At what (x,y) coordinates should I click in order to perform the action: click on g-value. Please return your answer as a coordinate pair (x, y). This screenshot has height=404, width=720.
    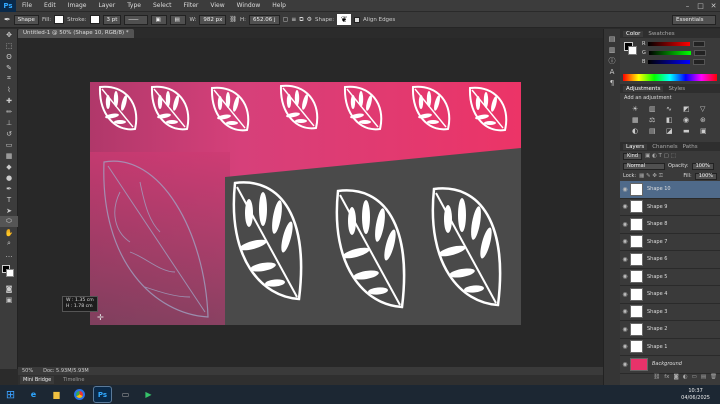
    Looking at the image, I should click on (699, 53).